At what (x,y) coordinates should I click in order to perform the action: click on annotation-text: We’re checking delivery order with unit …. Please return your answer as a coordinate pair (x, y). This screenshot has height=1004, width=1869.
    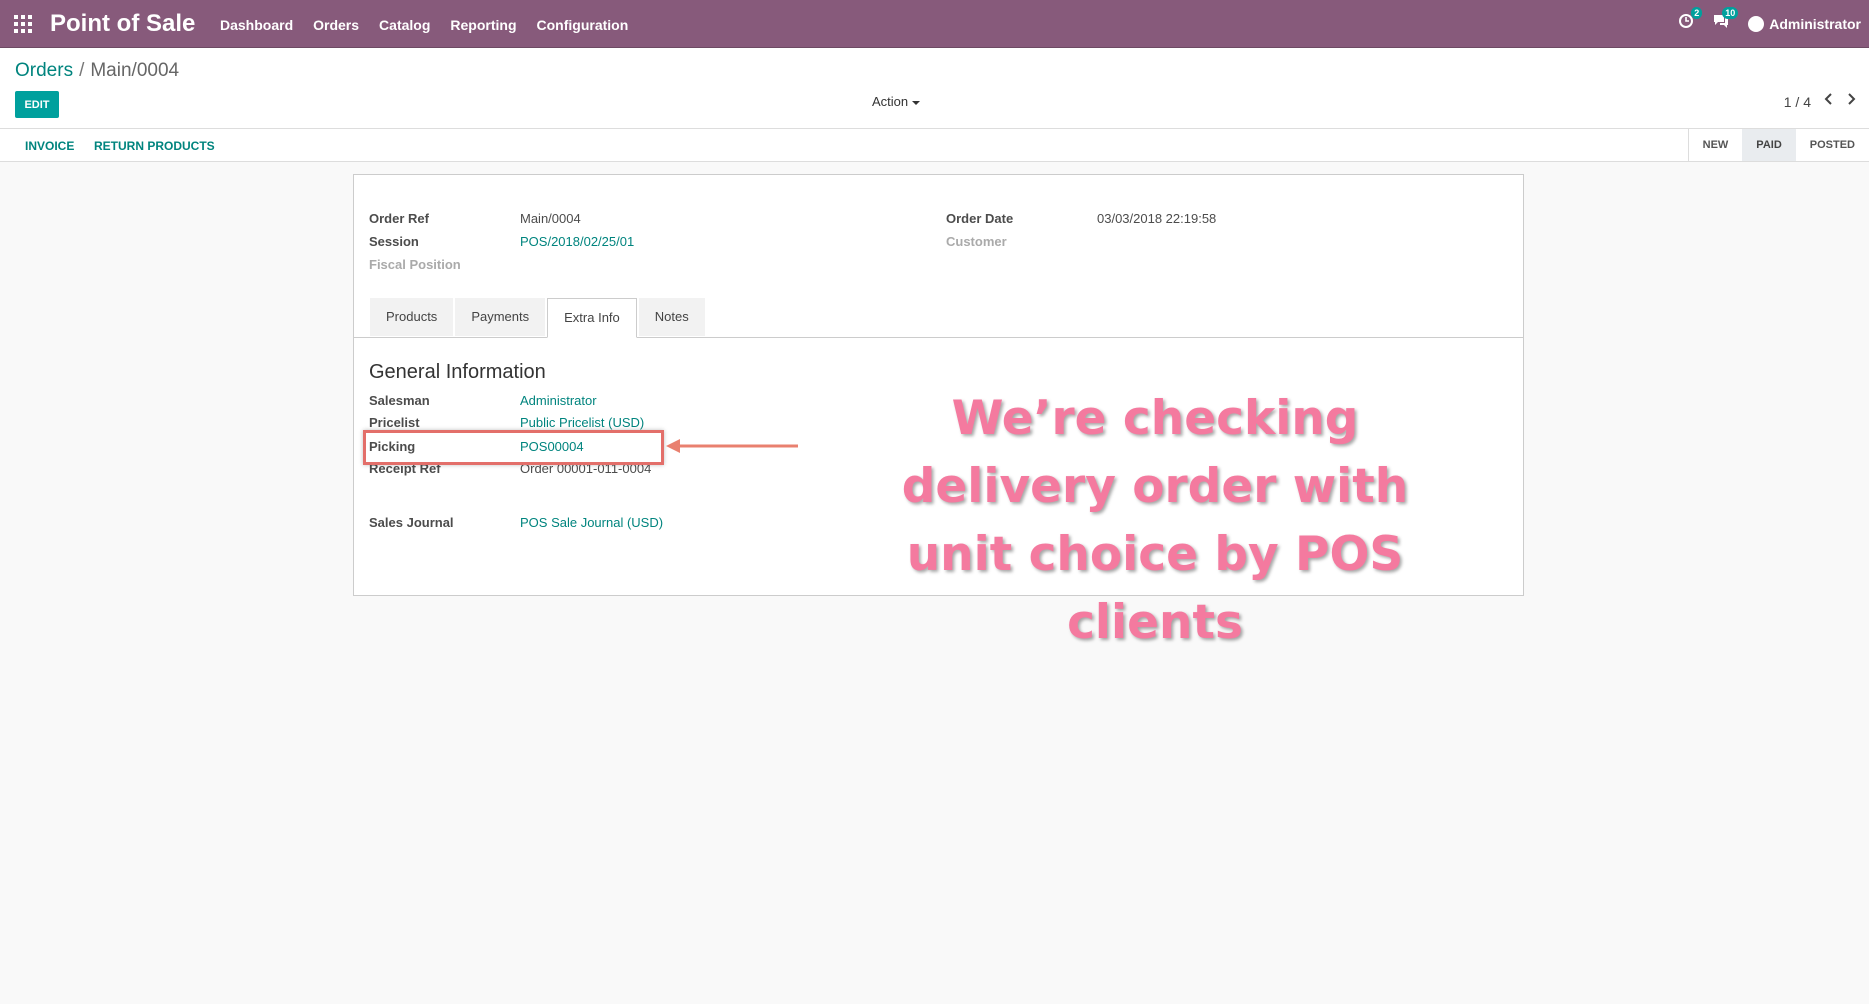
    Looking at the image, I should click on (1155, 520).